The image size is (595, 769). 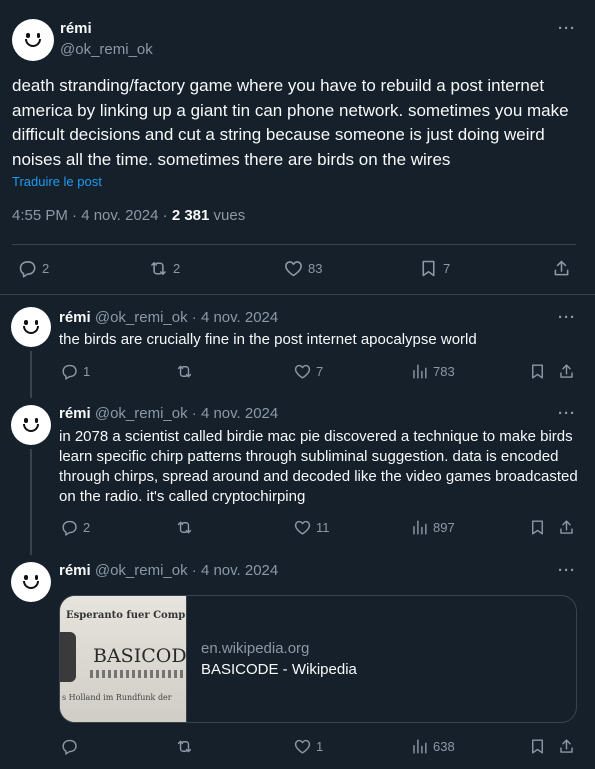 What do you see at coordinates (255, 648) in the screenshot?
I see `link-domain: en.wikipedia.org` at bounding box center [255, 648].